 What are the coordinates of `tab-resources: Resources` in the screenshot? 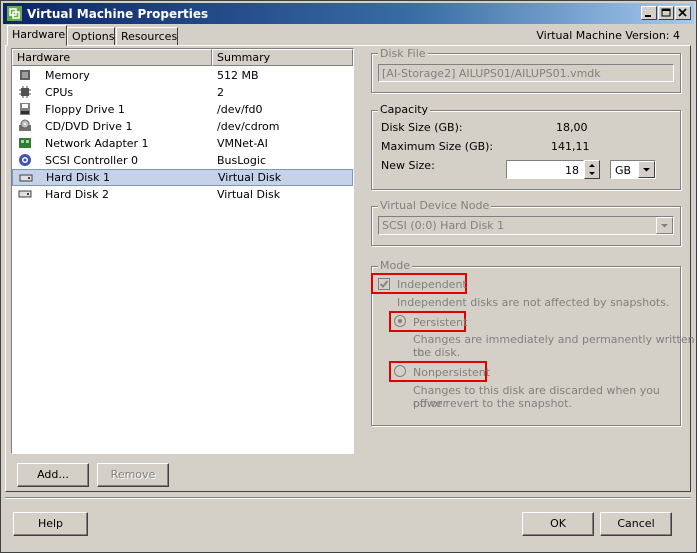 It's located at (147, 36).